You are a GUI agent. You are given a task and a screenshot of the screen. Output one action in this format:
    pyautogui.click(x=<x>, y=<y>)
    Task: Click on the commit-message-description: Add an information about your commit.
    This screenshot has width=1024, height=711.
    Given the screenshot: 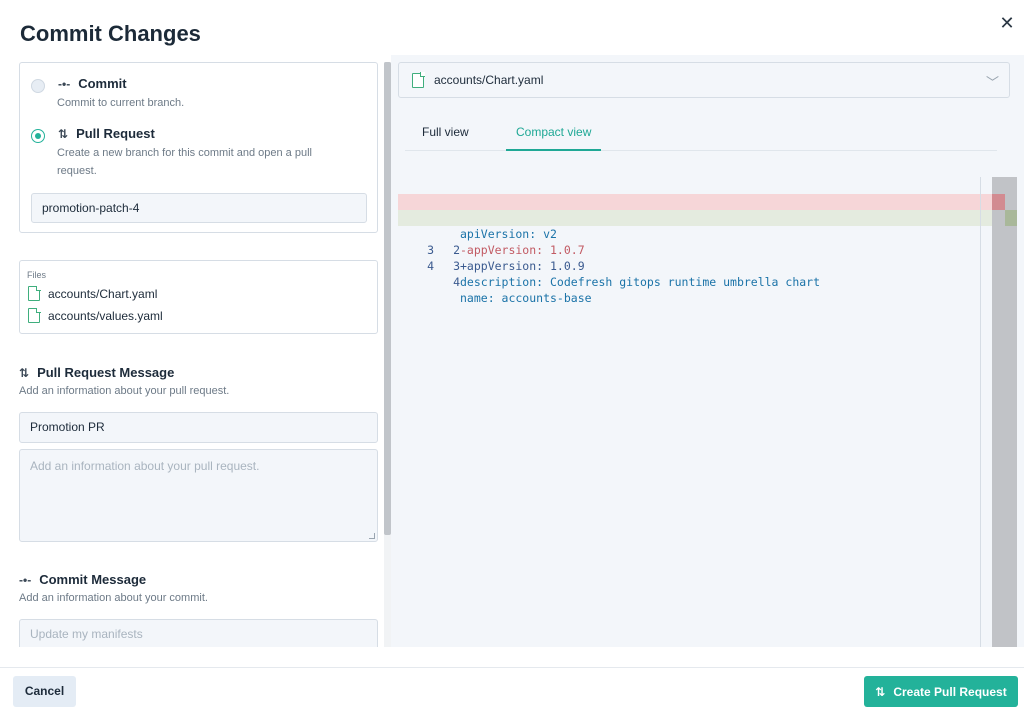 What is the action you would take?
    pyautogui.click(x=113, y=598)
    